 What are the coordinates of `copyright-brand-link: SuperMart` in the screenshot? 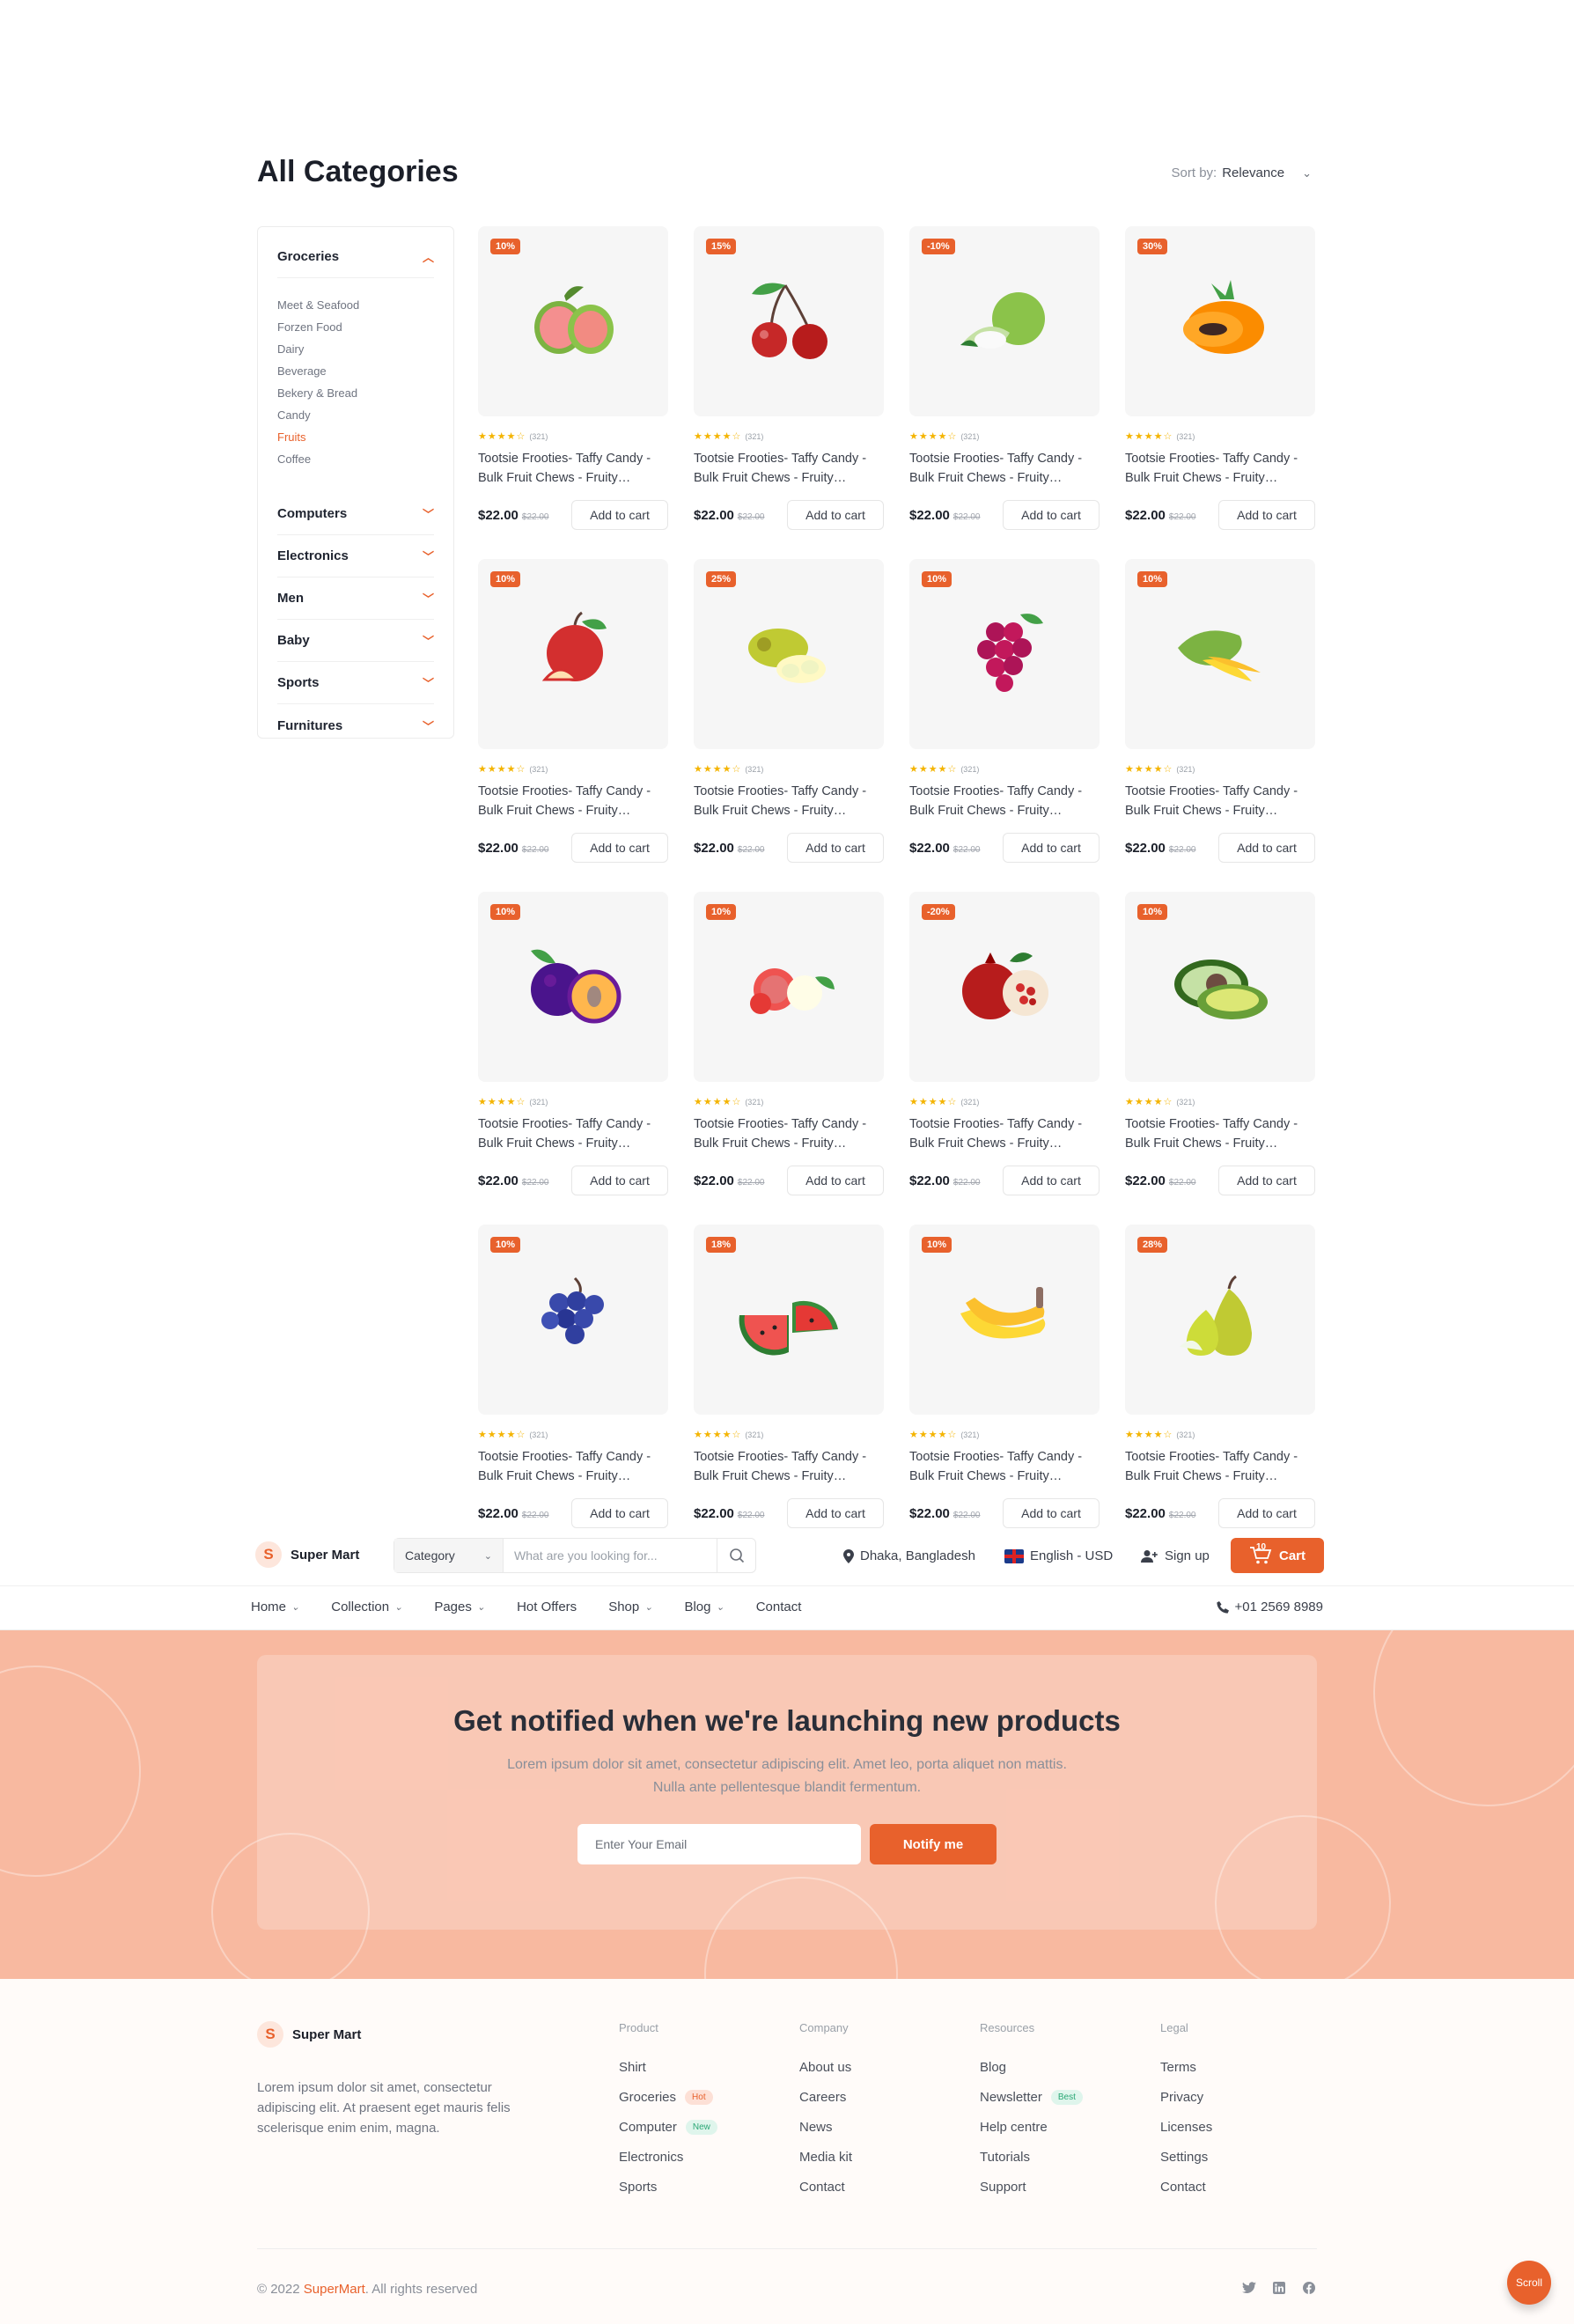 It's located at (334, 2289).